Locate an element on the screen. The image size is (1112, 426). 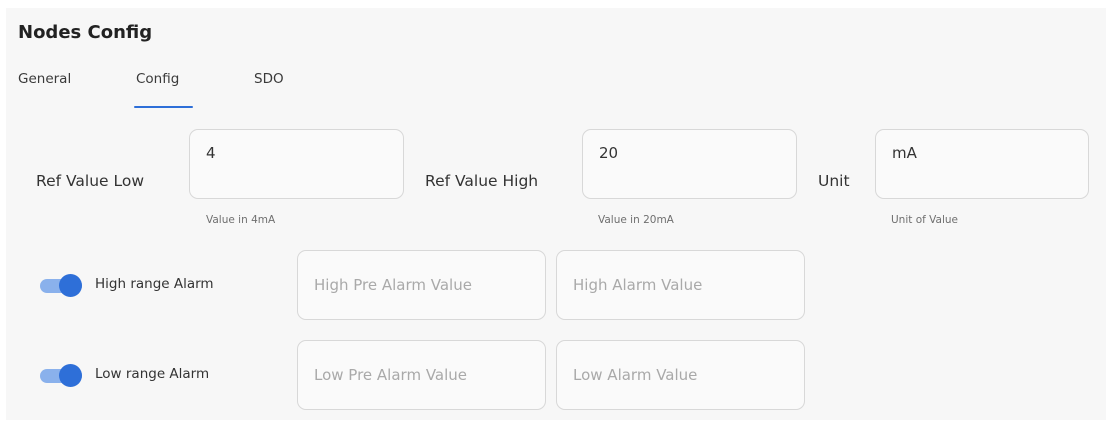
page-title: Nodes Config is located at coordinates (85, 32).